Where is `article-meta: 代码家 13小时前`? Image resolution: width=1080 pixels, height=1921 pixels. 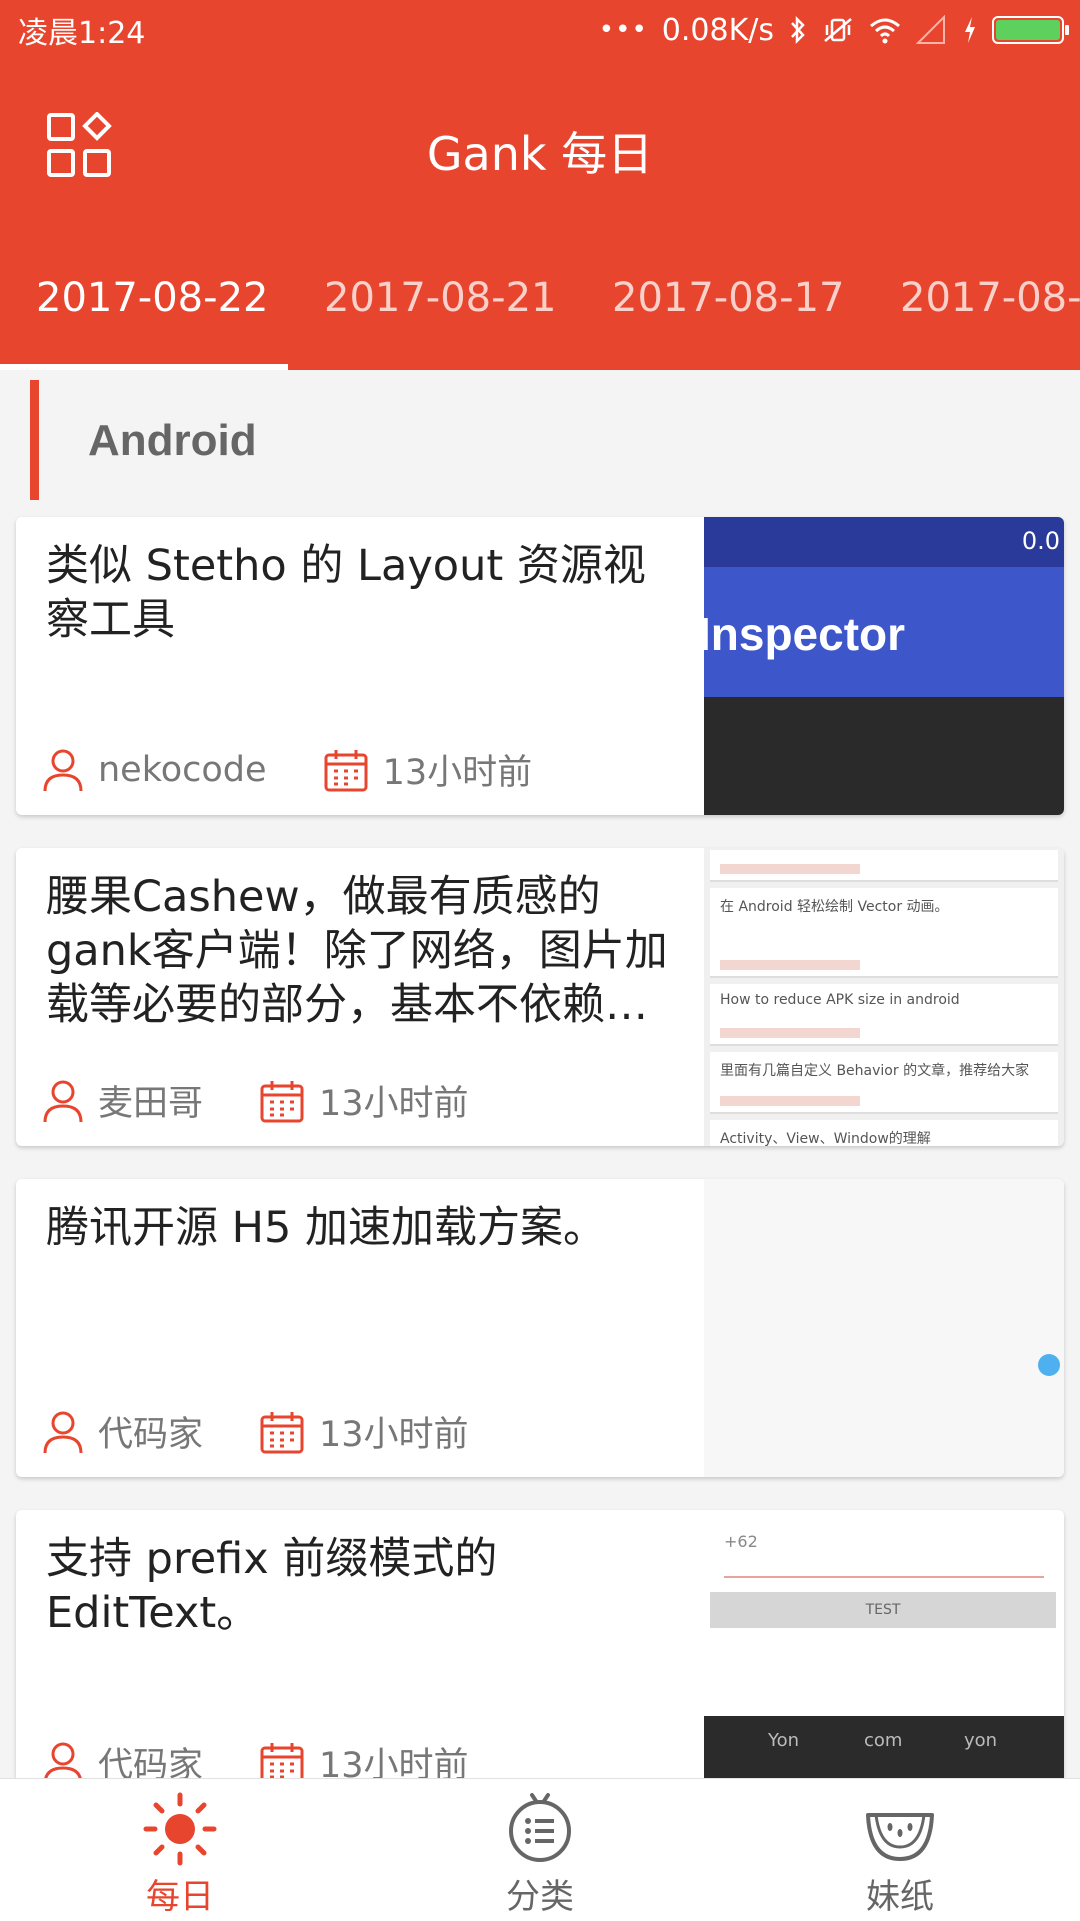
article-meta: 代码家 13小时前 is located at coordinates (255, 1431).